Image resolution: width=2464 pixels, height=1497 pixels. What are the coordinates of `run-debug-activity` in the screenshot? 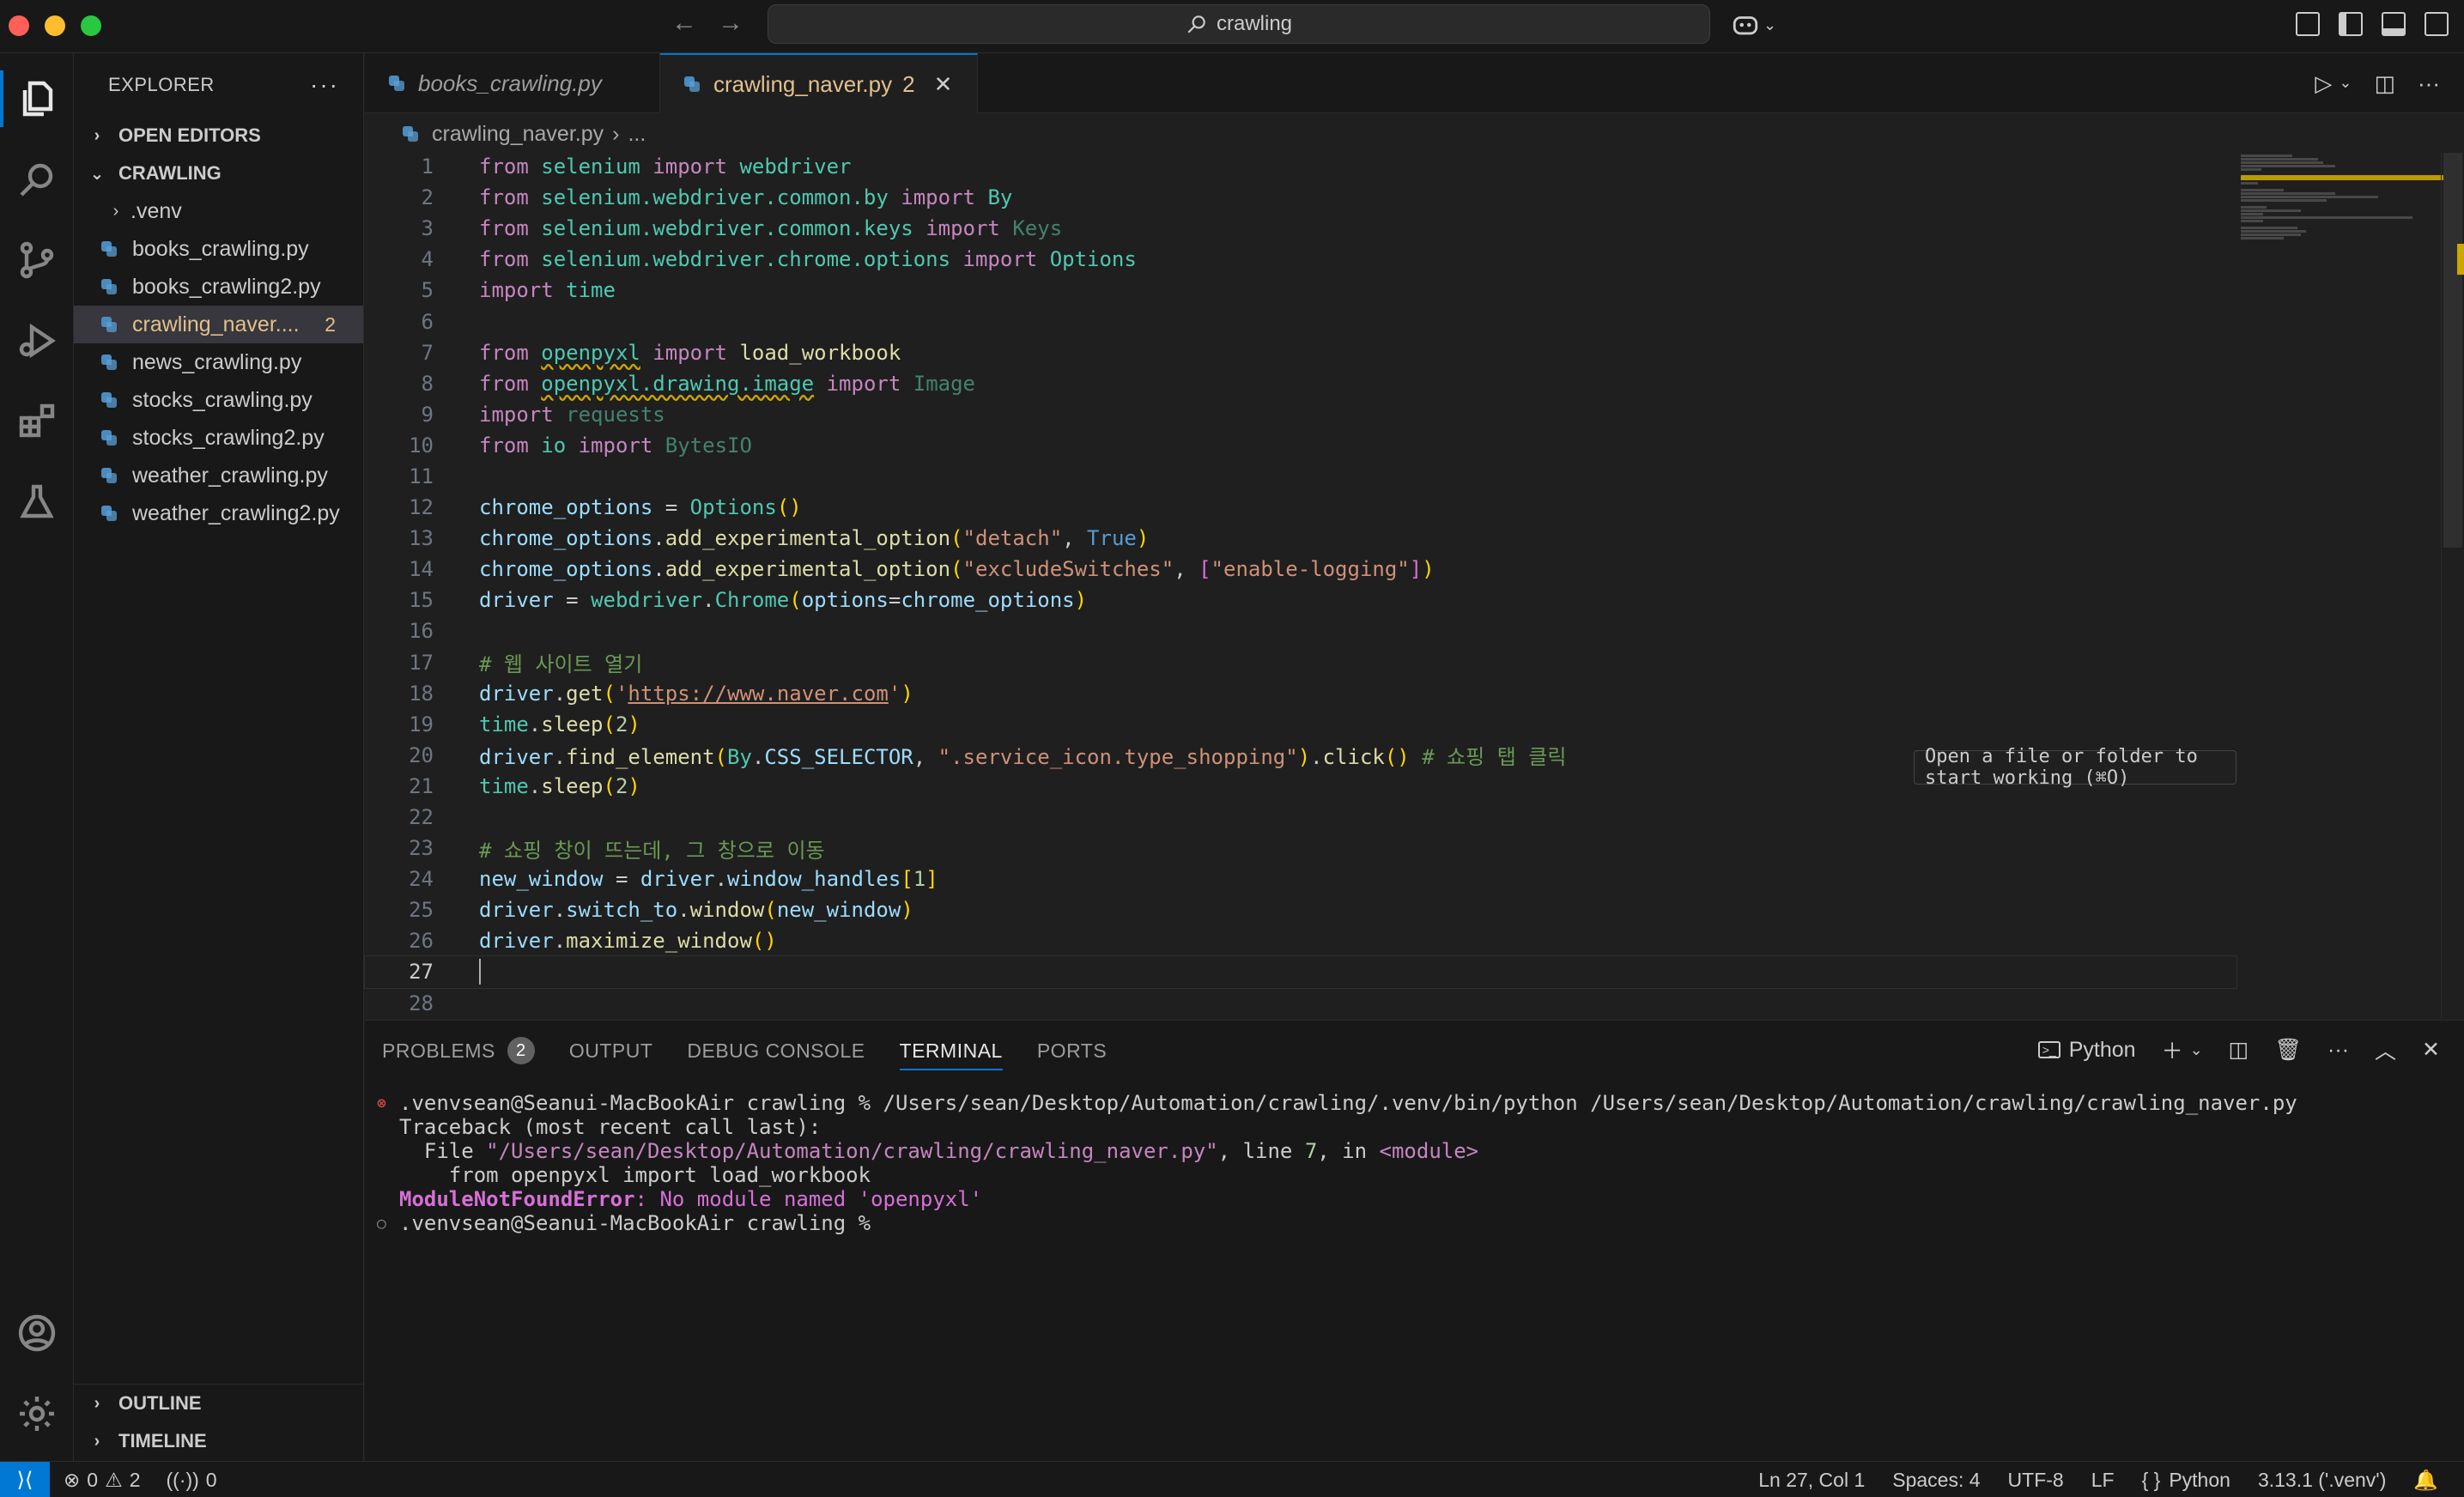 It's located at (37, 341).